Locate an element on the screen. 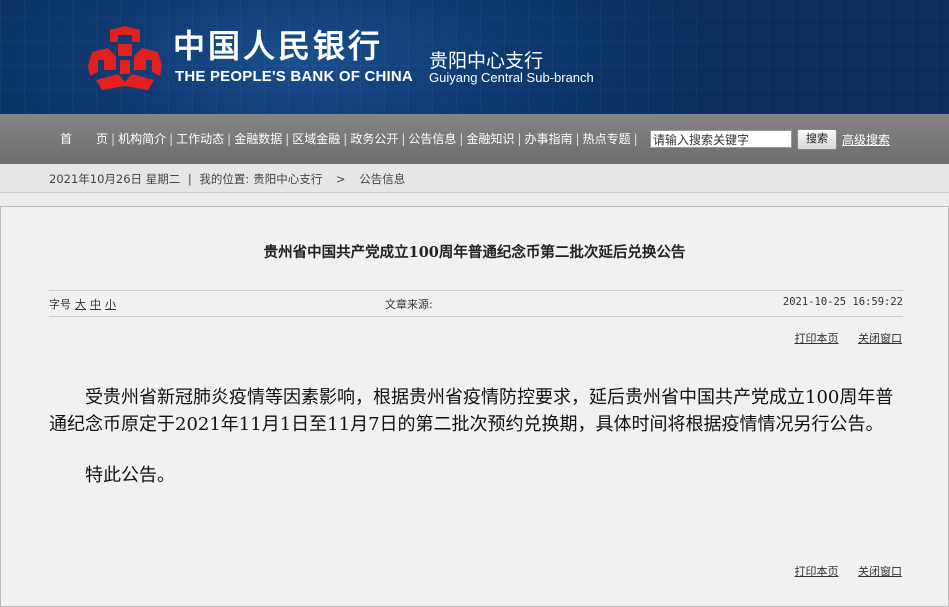 The width and height of the screenshot is (949, 607). branch-name-cn: 贵阳中心支行 is located at coordinates (486, 61).